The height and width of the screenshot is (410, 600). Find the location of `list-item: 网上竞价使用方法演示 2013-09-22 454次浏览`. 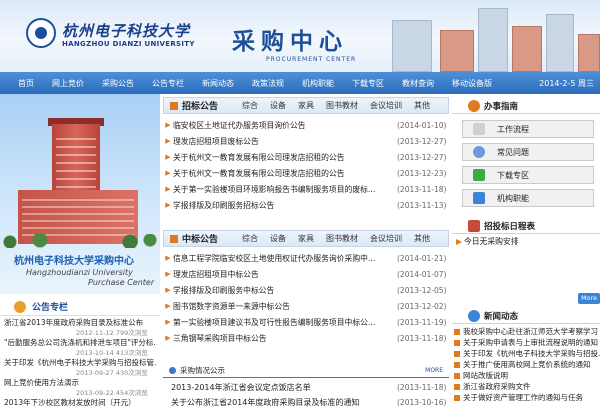

list-item: 网上竞价使用方法演示 2013-09-22 454次浏览 is located at coordinates (80, 388).